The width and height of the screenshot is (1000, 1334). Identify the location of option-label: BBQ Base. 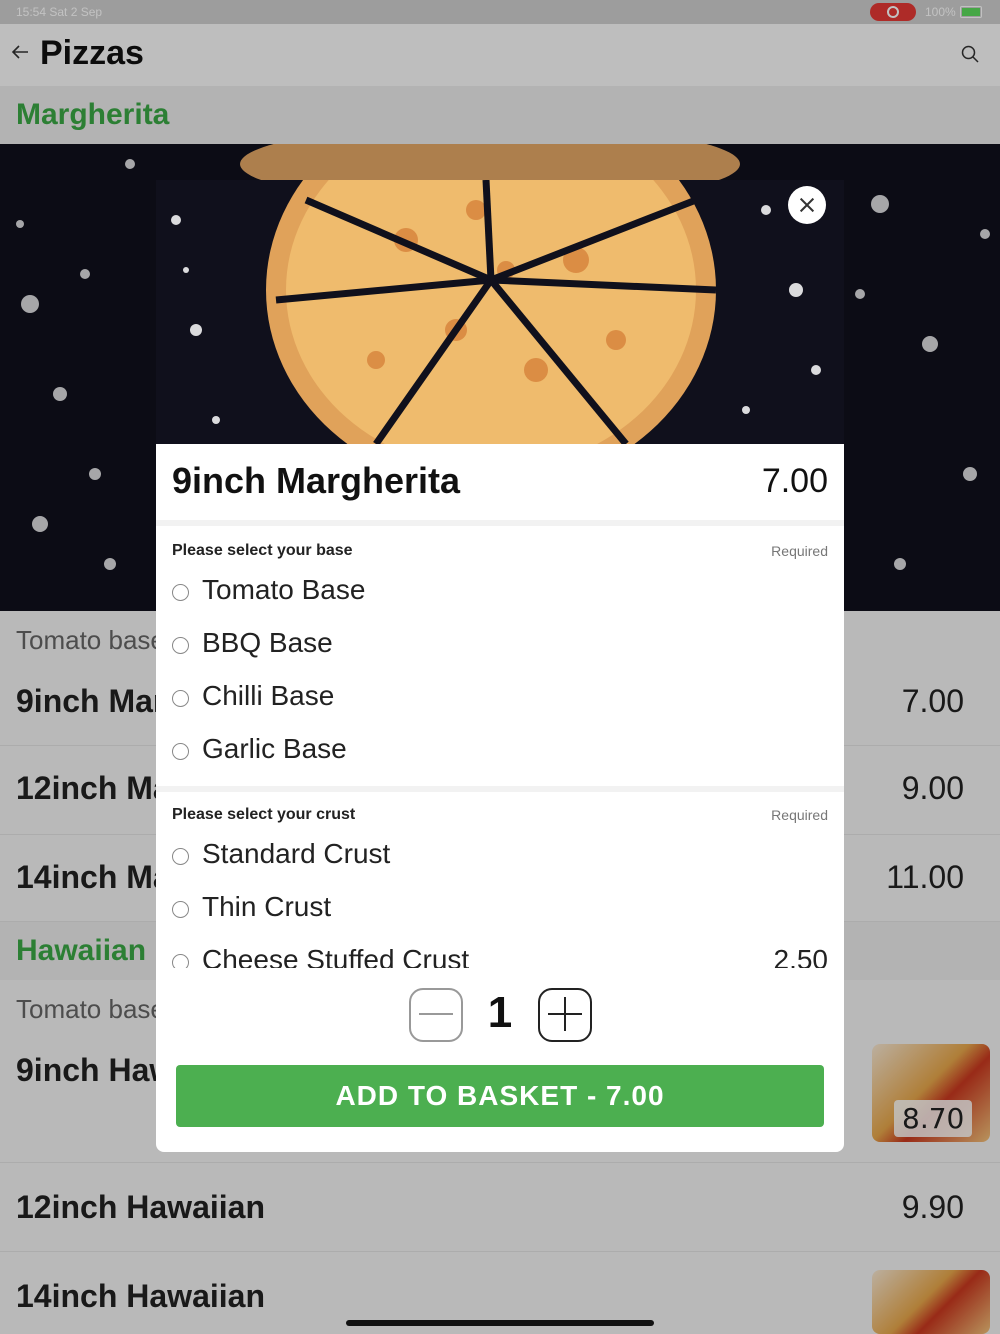
(267, 642).